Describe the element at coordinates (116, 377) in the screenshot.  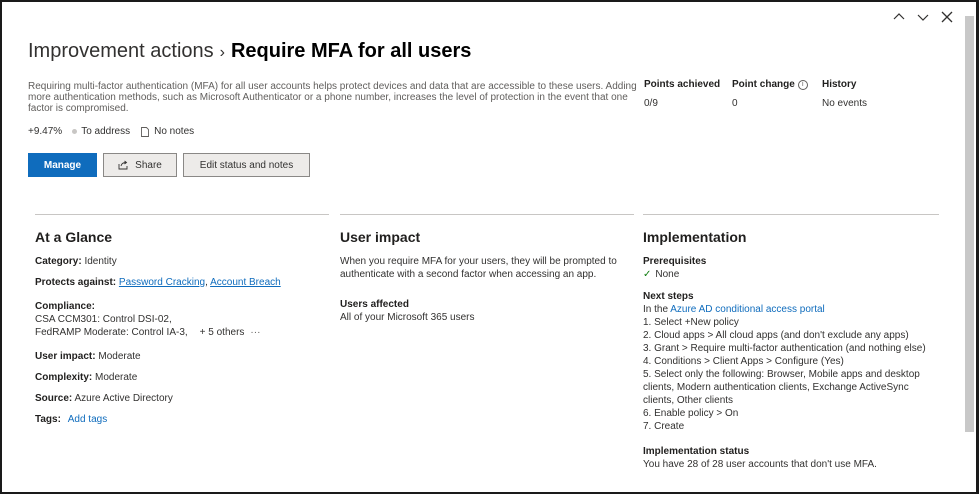
I see `complexity-value: Moderate` at that location.